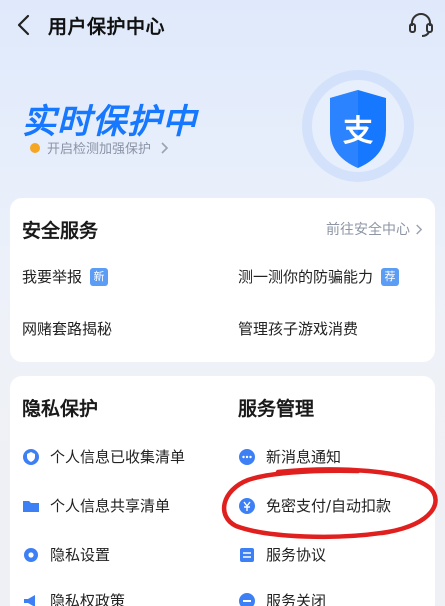 This screenshot has width=445, height=606. What do you see at coordinates (31, 506) in the screenshot?
I see `folder-icon` at bounding box center [31, 506].